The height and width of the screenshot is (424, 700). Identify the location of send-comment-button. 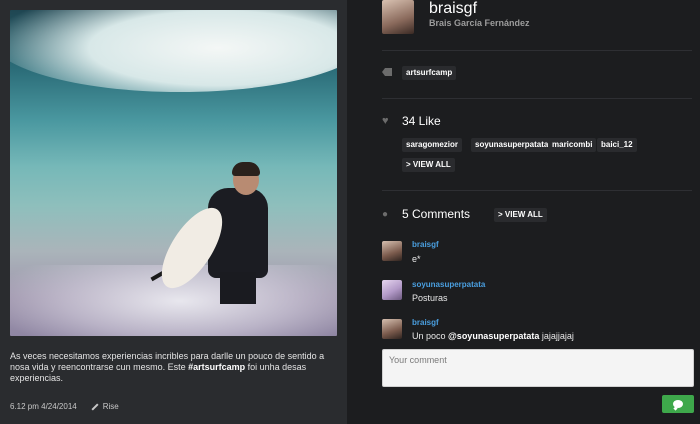
(678, 404).